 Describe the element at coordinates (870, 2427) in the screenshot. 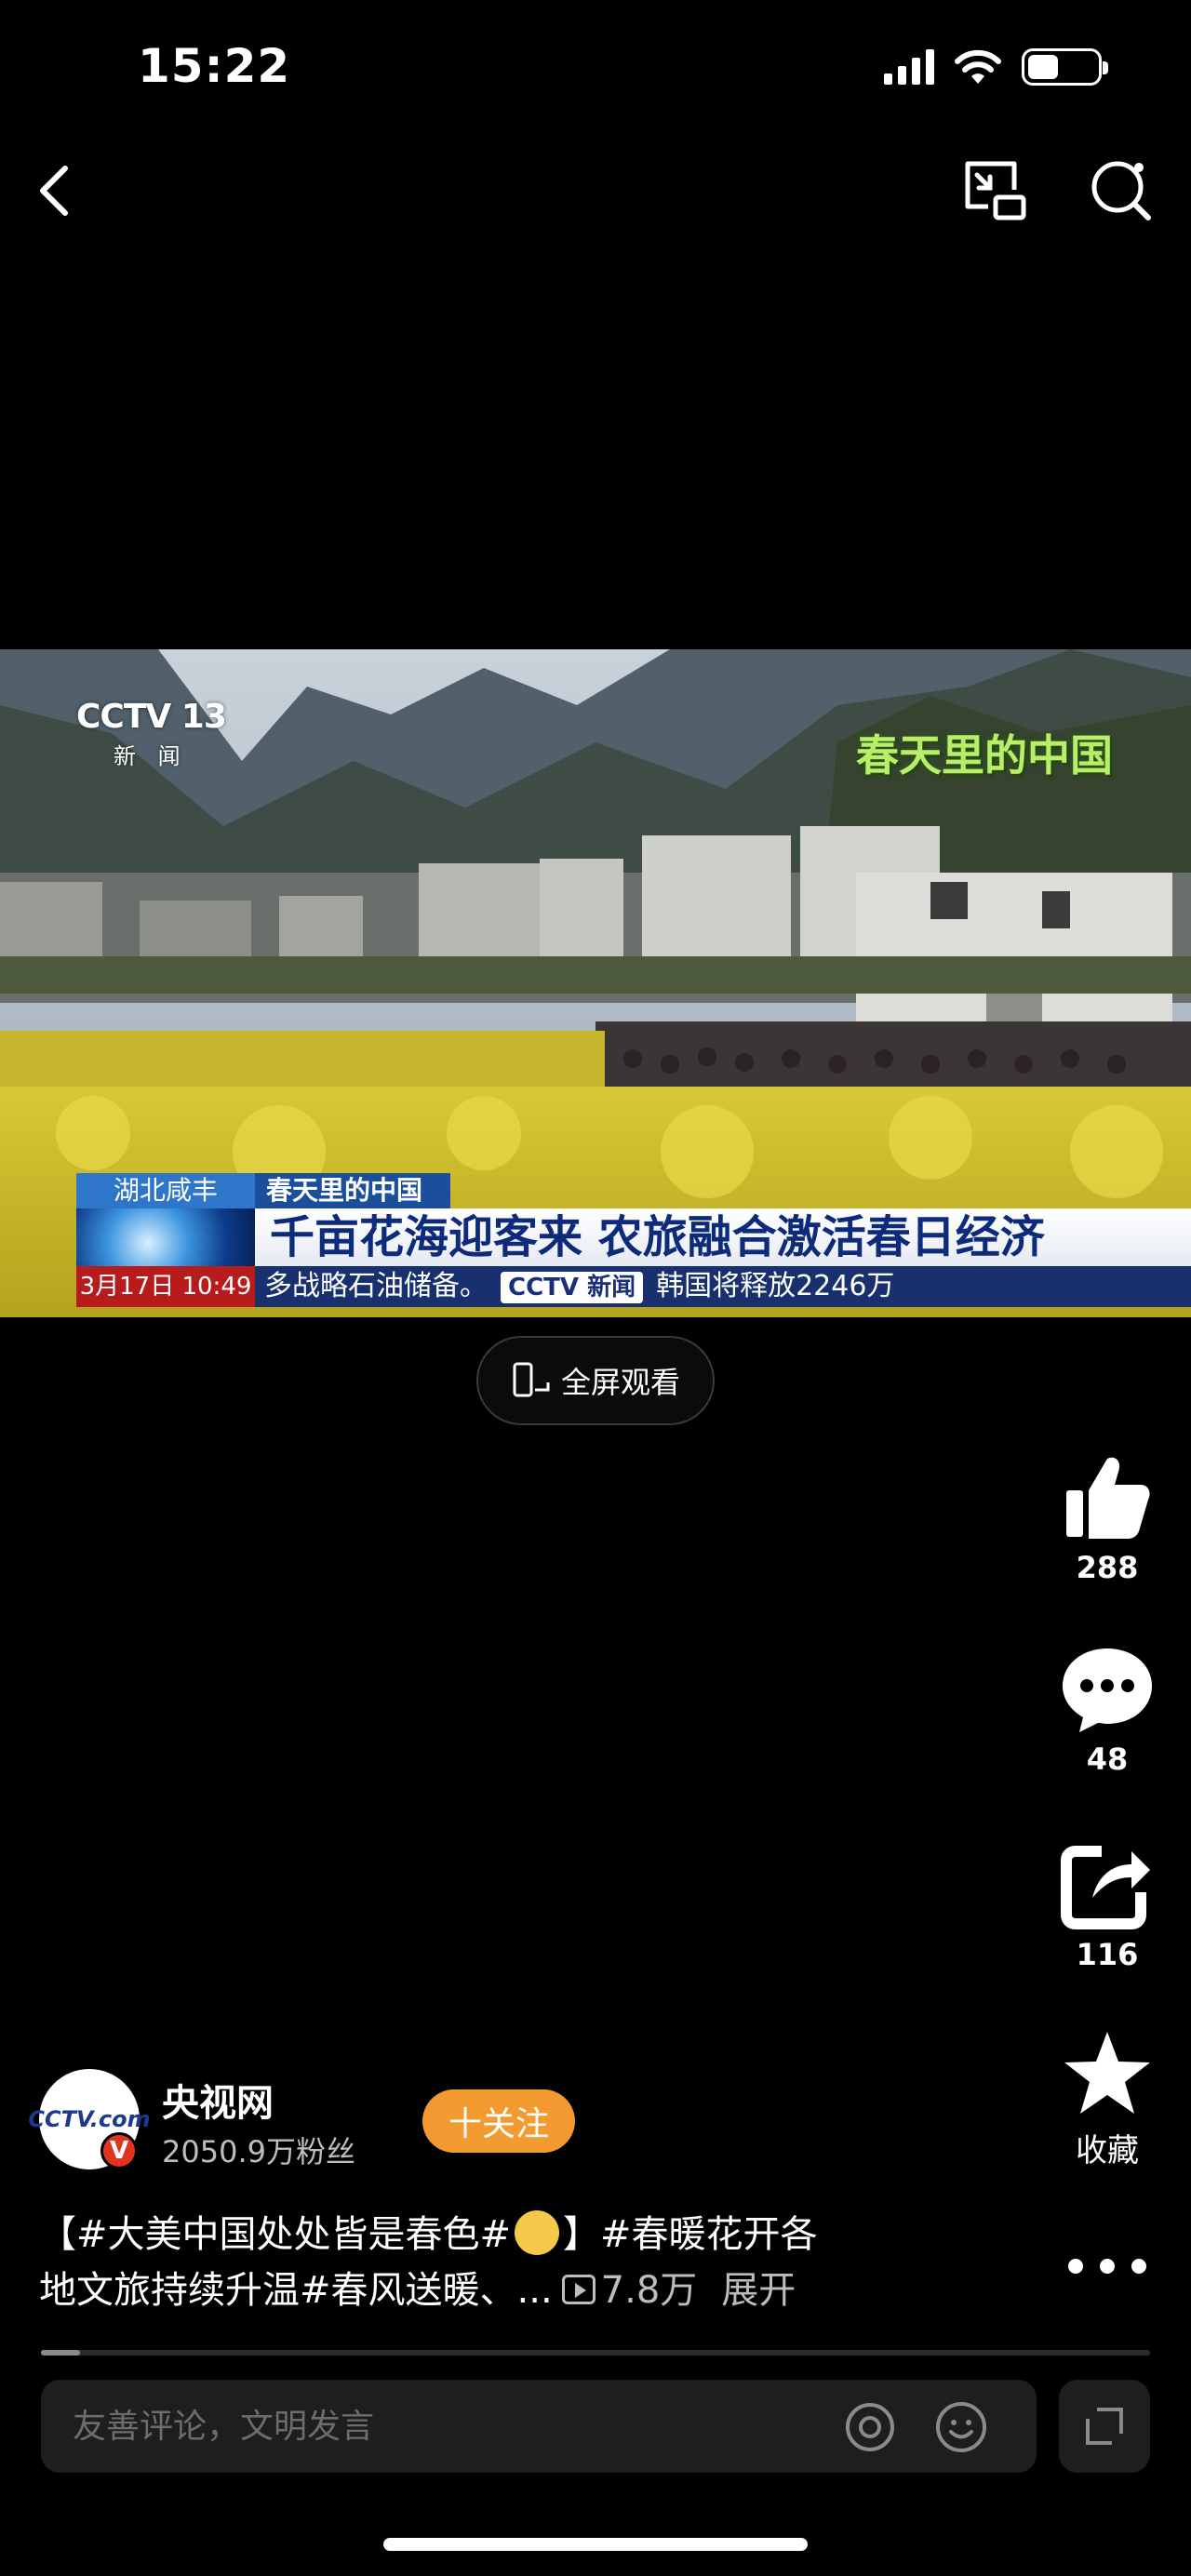

I see `mention-icon` at that location.